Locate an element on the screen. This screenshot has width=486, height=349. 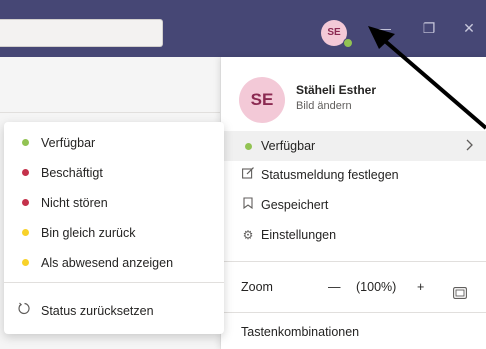
status-option-busy: Beschäftigt is located at coordinates (114, 173).